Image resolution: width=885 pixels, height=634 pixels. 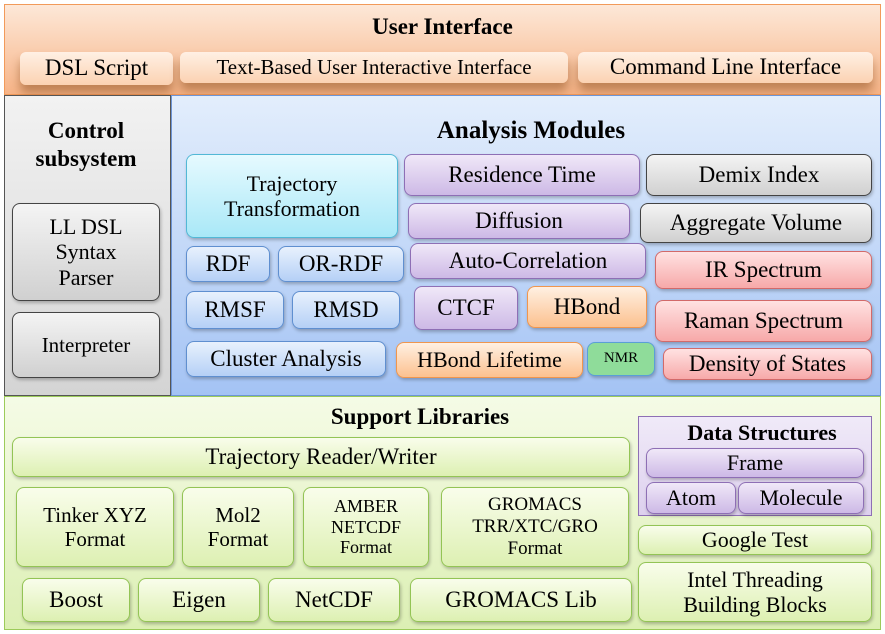 What do you see at coordinates (292, 196) in the screenshot?
I see `module-trajectory-transformation: Trajectory Transformation` at bounding box center [292, 196].